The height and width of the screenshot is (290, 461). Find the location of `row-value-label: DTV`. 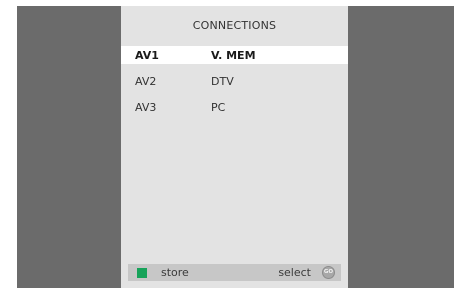

row-value-label: DTV is located at coordinates (222, 81).